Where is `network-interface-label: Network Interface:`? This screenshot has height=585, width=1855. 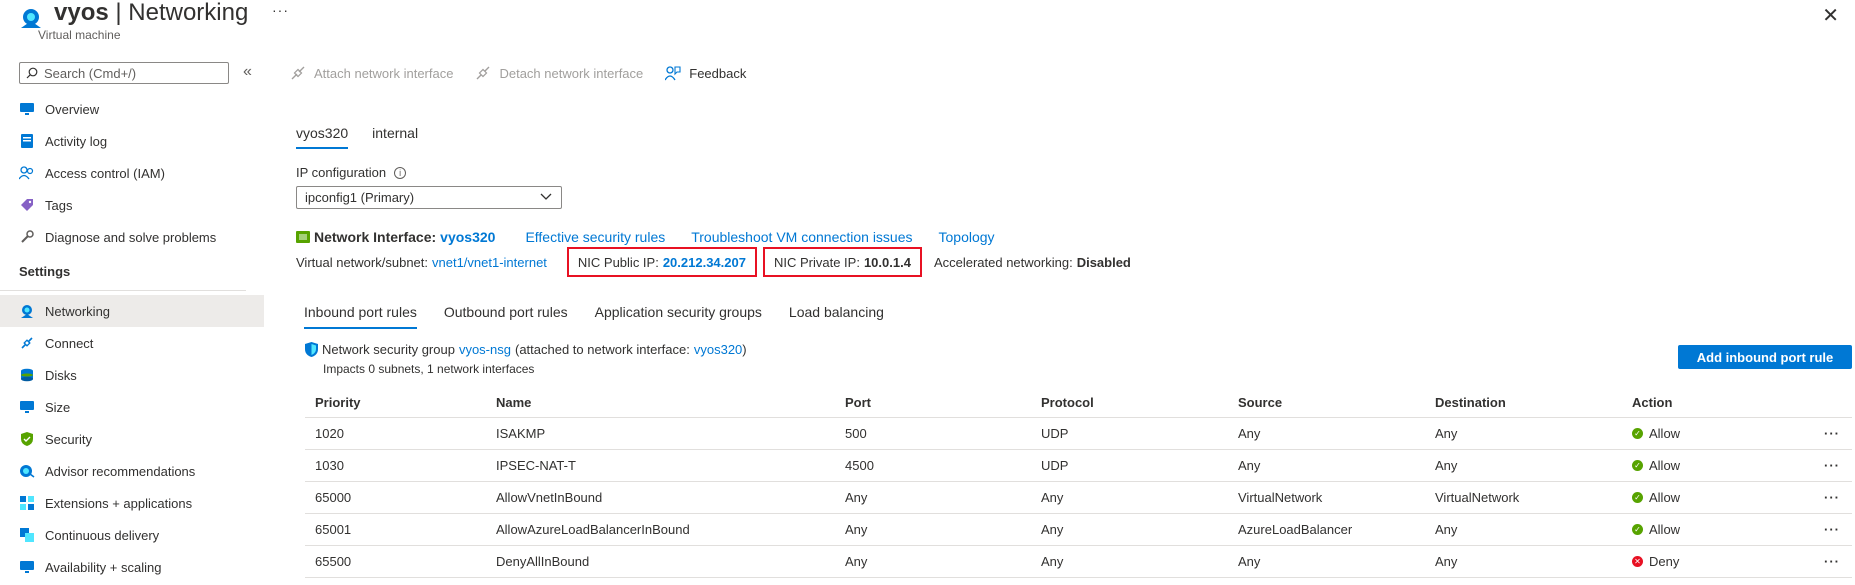
network-interface-label: Network Interface: is located at coordinates (375, 237).